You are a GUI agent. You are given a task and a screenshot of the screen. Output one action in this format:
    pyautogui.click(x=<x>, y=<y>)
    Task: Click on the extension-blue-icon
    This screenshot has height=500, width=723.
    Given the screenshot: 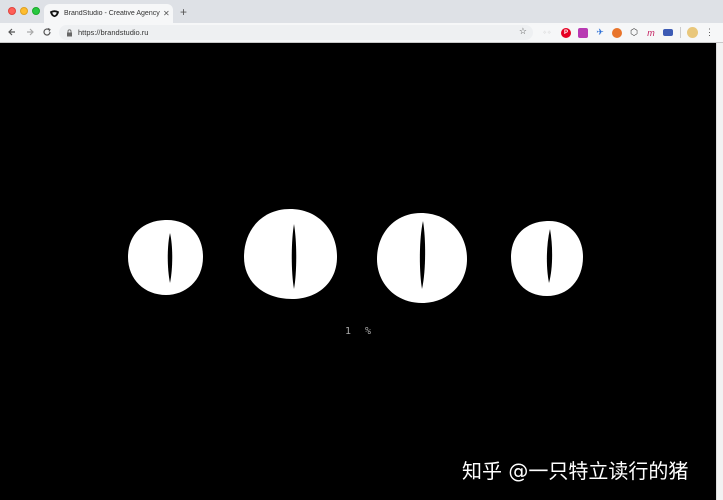 What is the action you would take?
    pyautogui.click(x=668, y=32)
    